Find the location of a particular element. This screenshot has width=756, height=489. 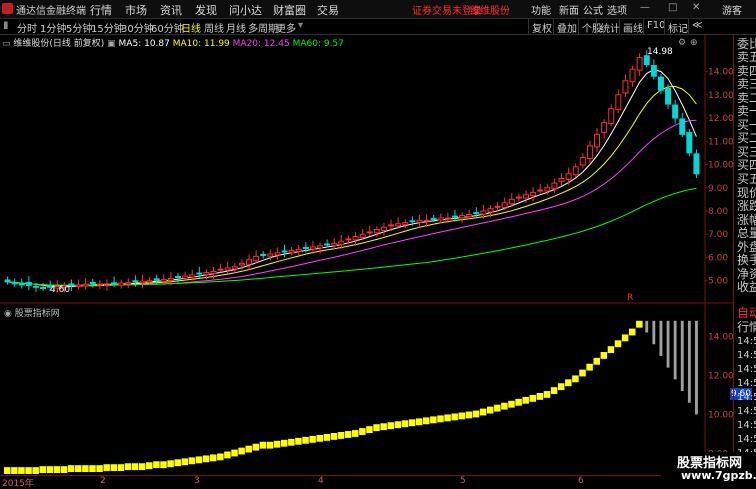

toolbar-button: 叠加 is located at coordinates (566, 27).